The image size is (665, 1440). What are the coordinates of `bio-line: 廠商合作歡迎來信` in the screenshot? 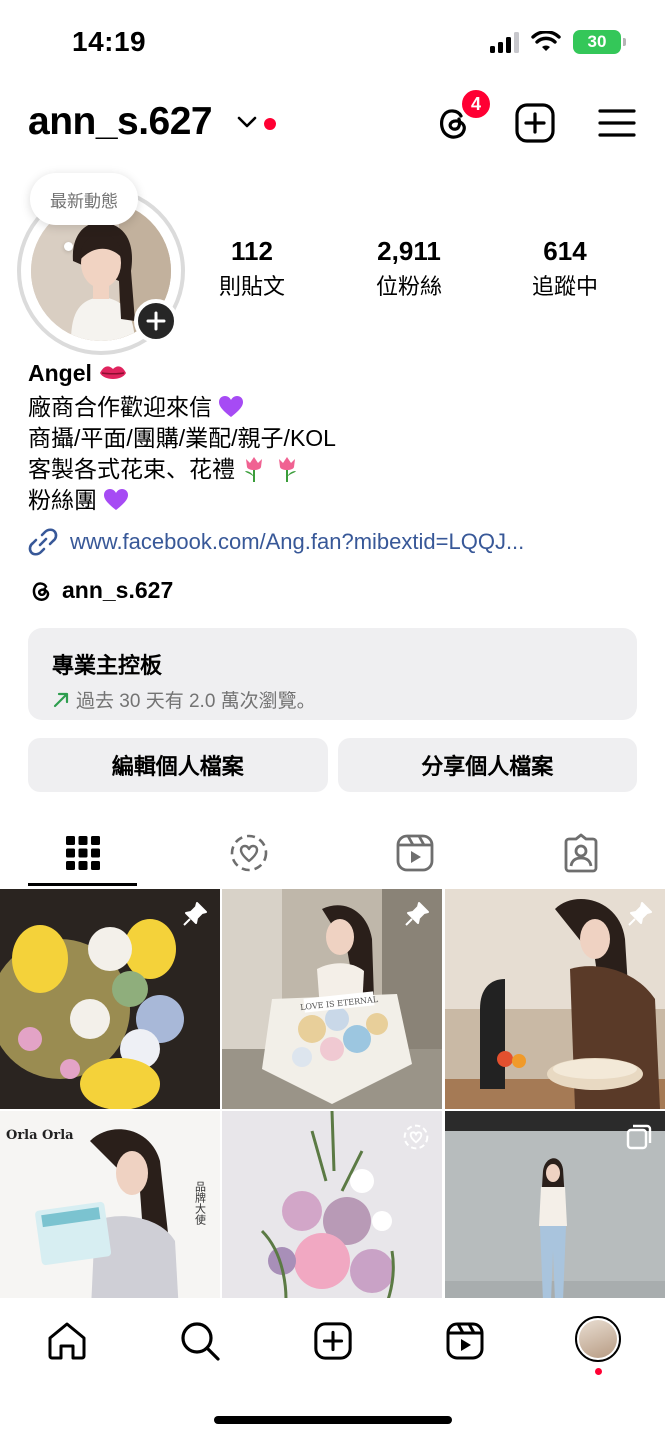 It's located at (333, 407).